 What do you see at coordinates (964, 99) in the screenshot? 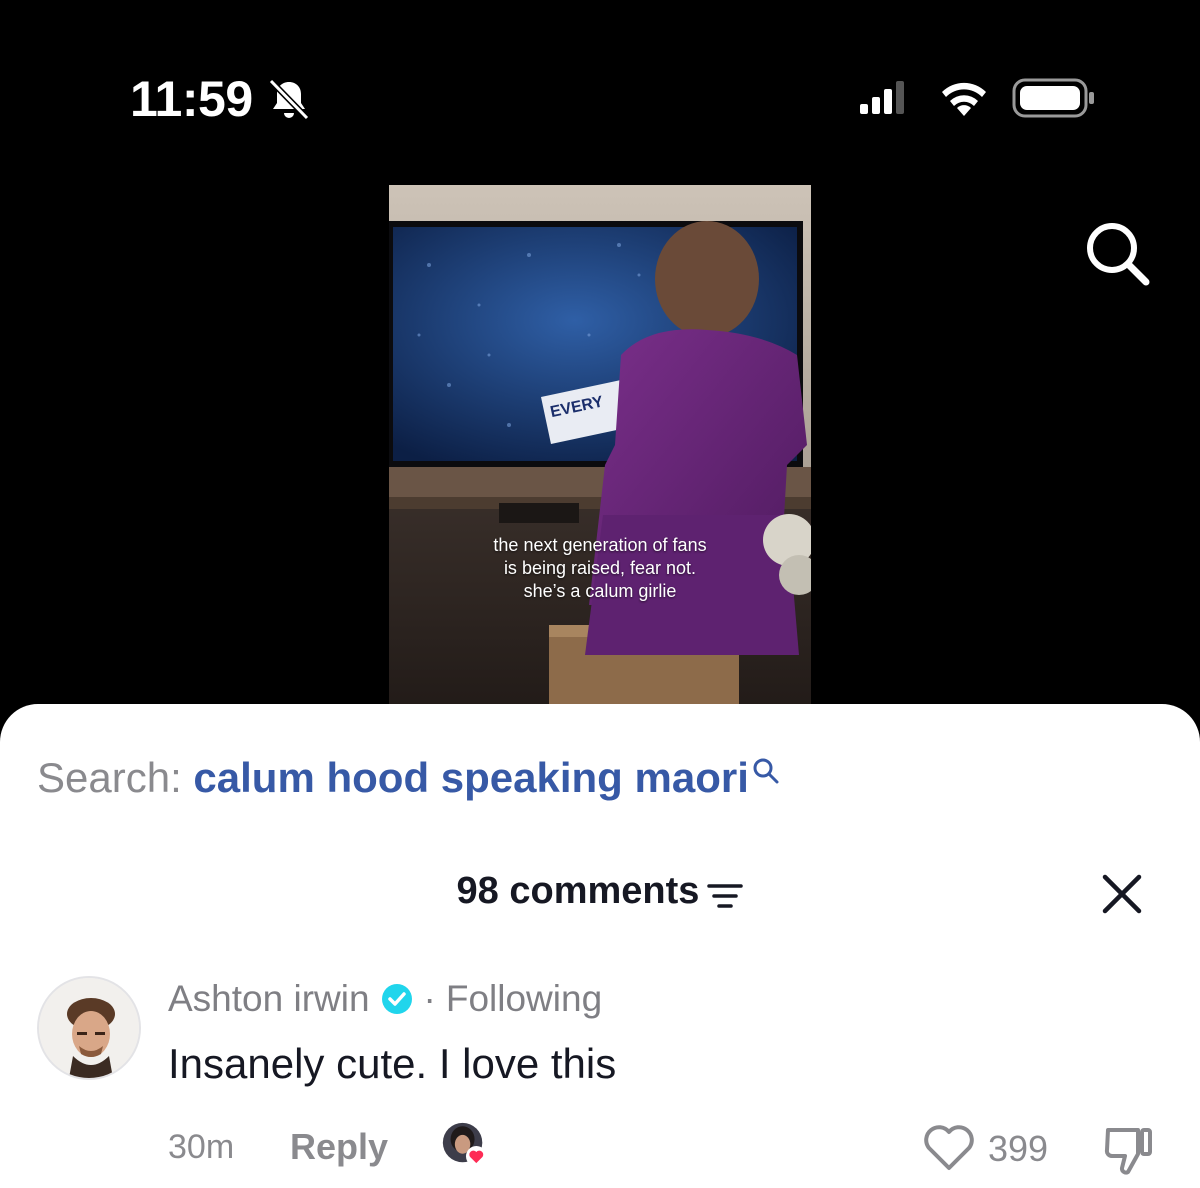
I see `wifi-icon` at bounding box center [964, 99].